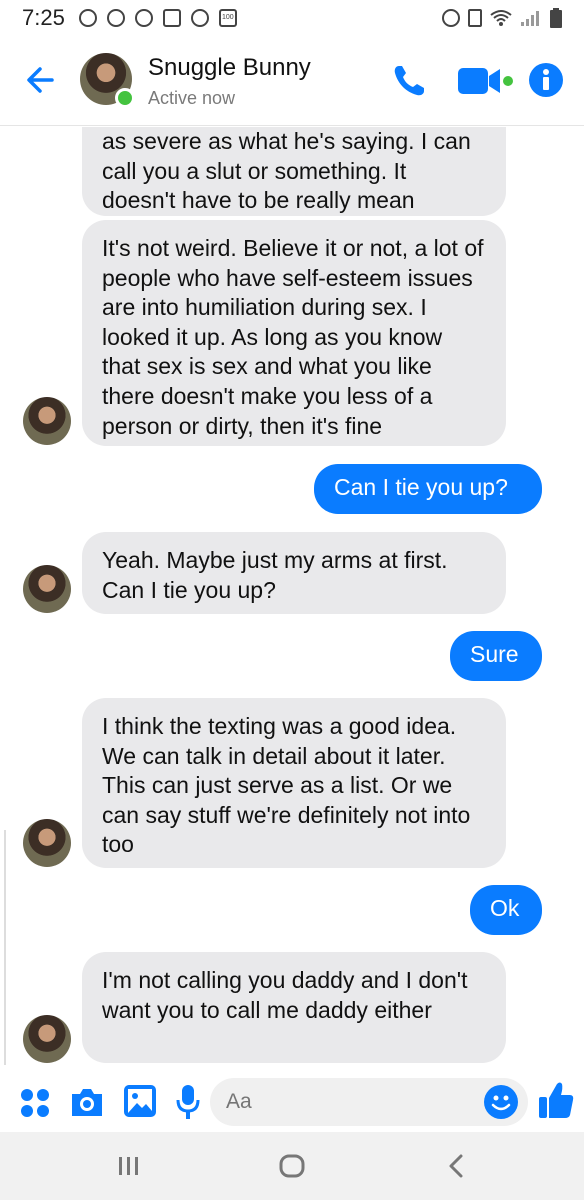 The image size is (584, 1200). What do you see at coordinates (428, 489) in the screenshot?
I see `message-bubble-outgoing: Can I tie you up?` at bounding box center [428, 489].